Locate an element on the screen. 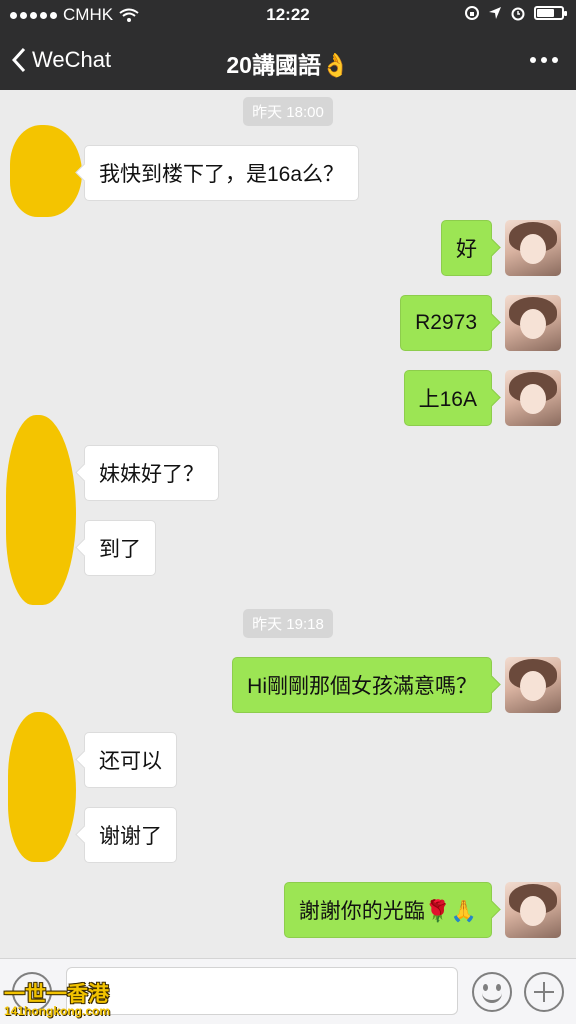 This screenshot has width=576, height=1024. message-bubble: 好 is located at coordinates (466, 248).